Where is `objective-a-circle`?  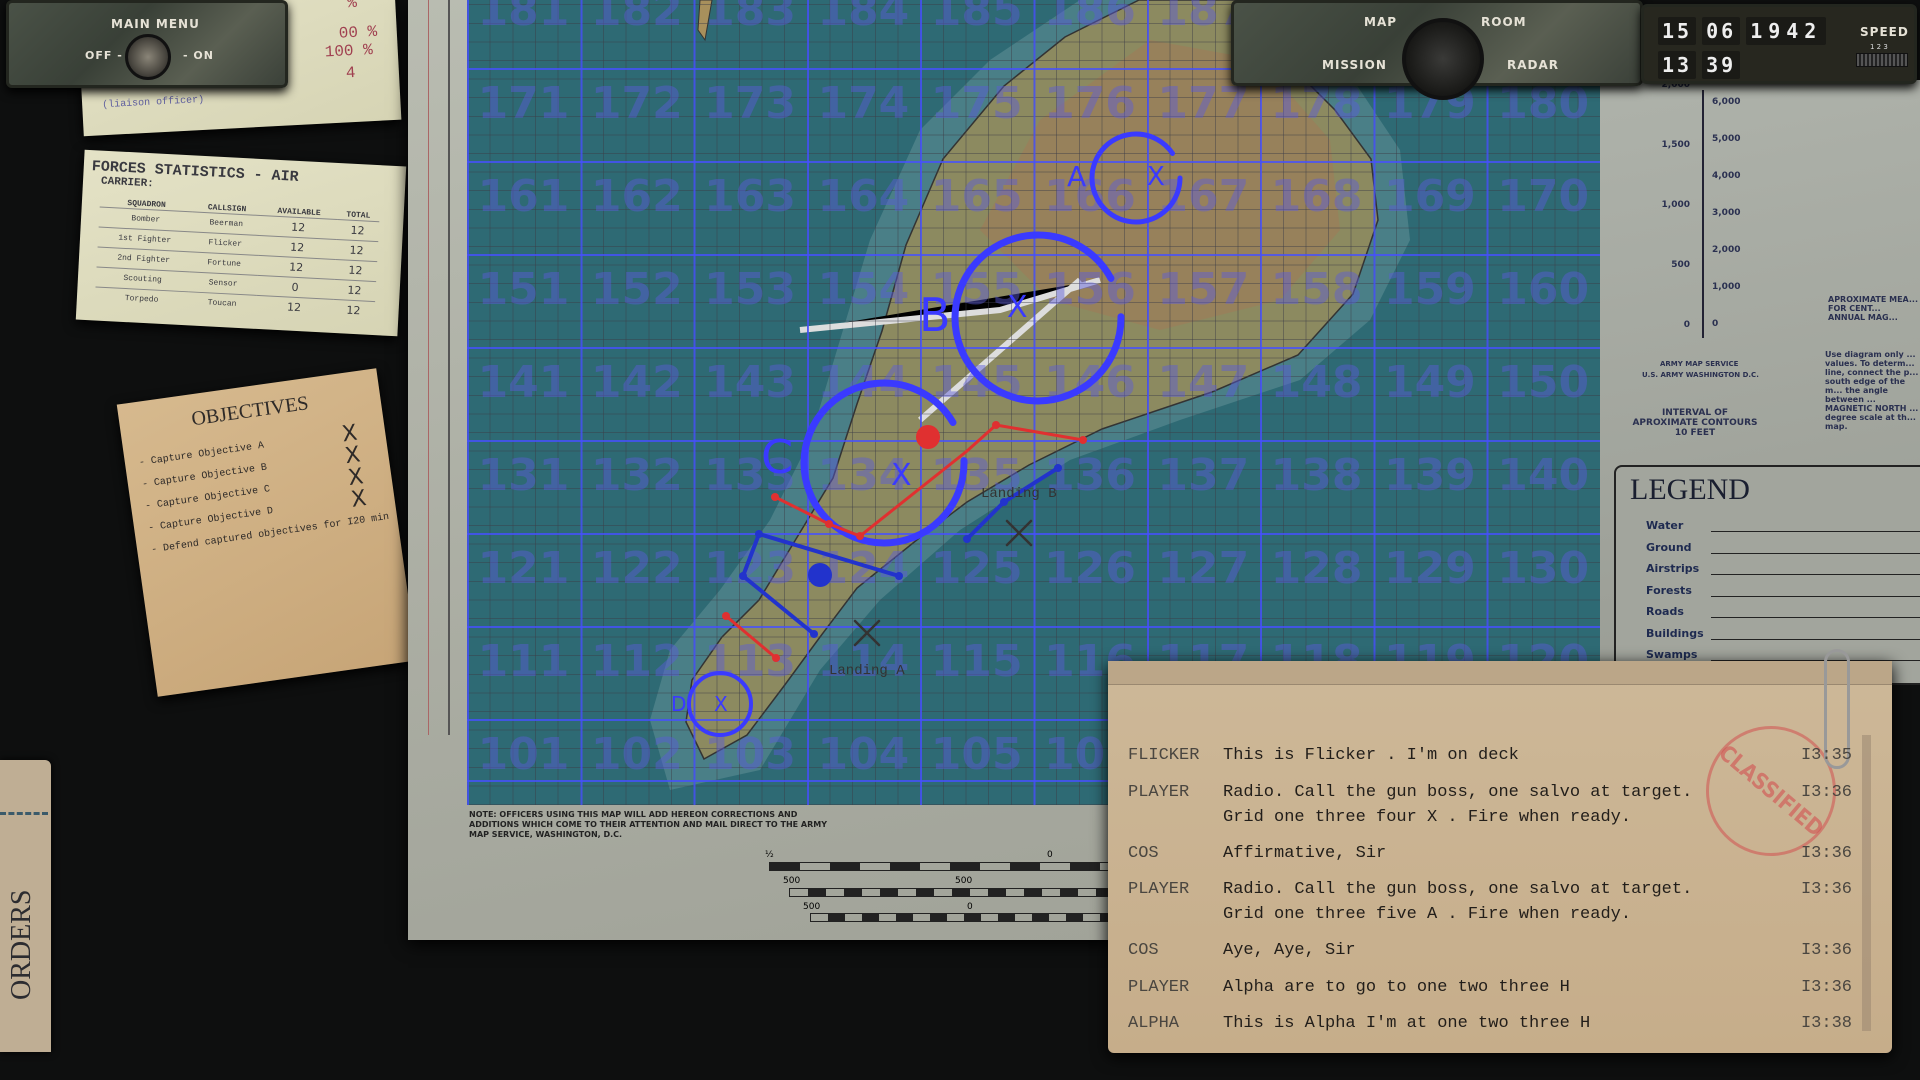 objective-a-circle is located at coordinates (1136, 178).